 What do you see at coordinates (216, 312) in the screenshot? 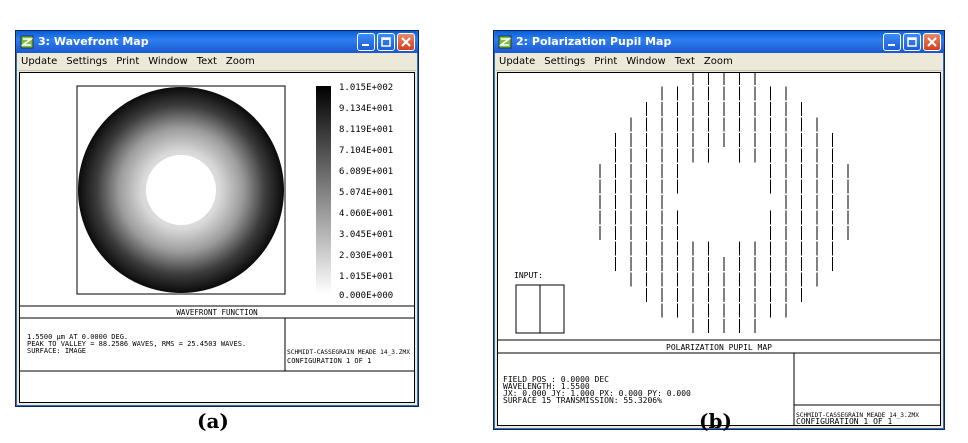
I see `plot-title: WAVEFRONT FUNCTION` at bounding box center [216, 312].